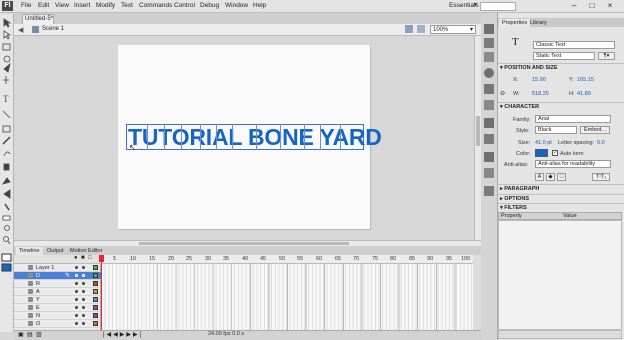  What do you see at coordinates (184, 5) in the screenshot?
I see `menu-control: Control` at bounding box center [184, 5].